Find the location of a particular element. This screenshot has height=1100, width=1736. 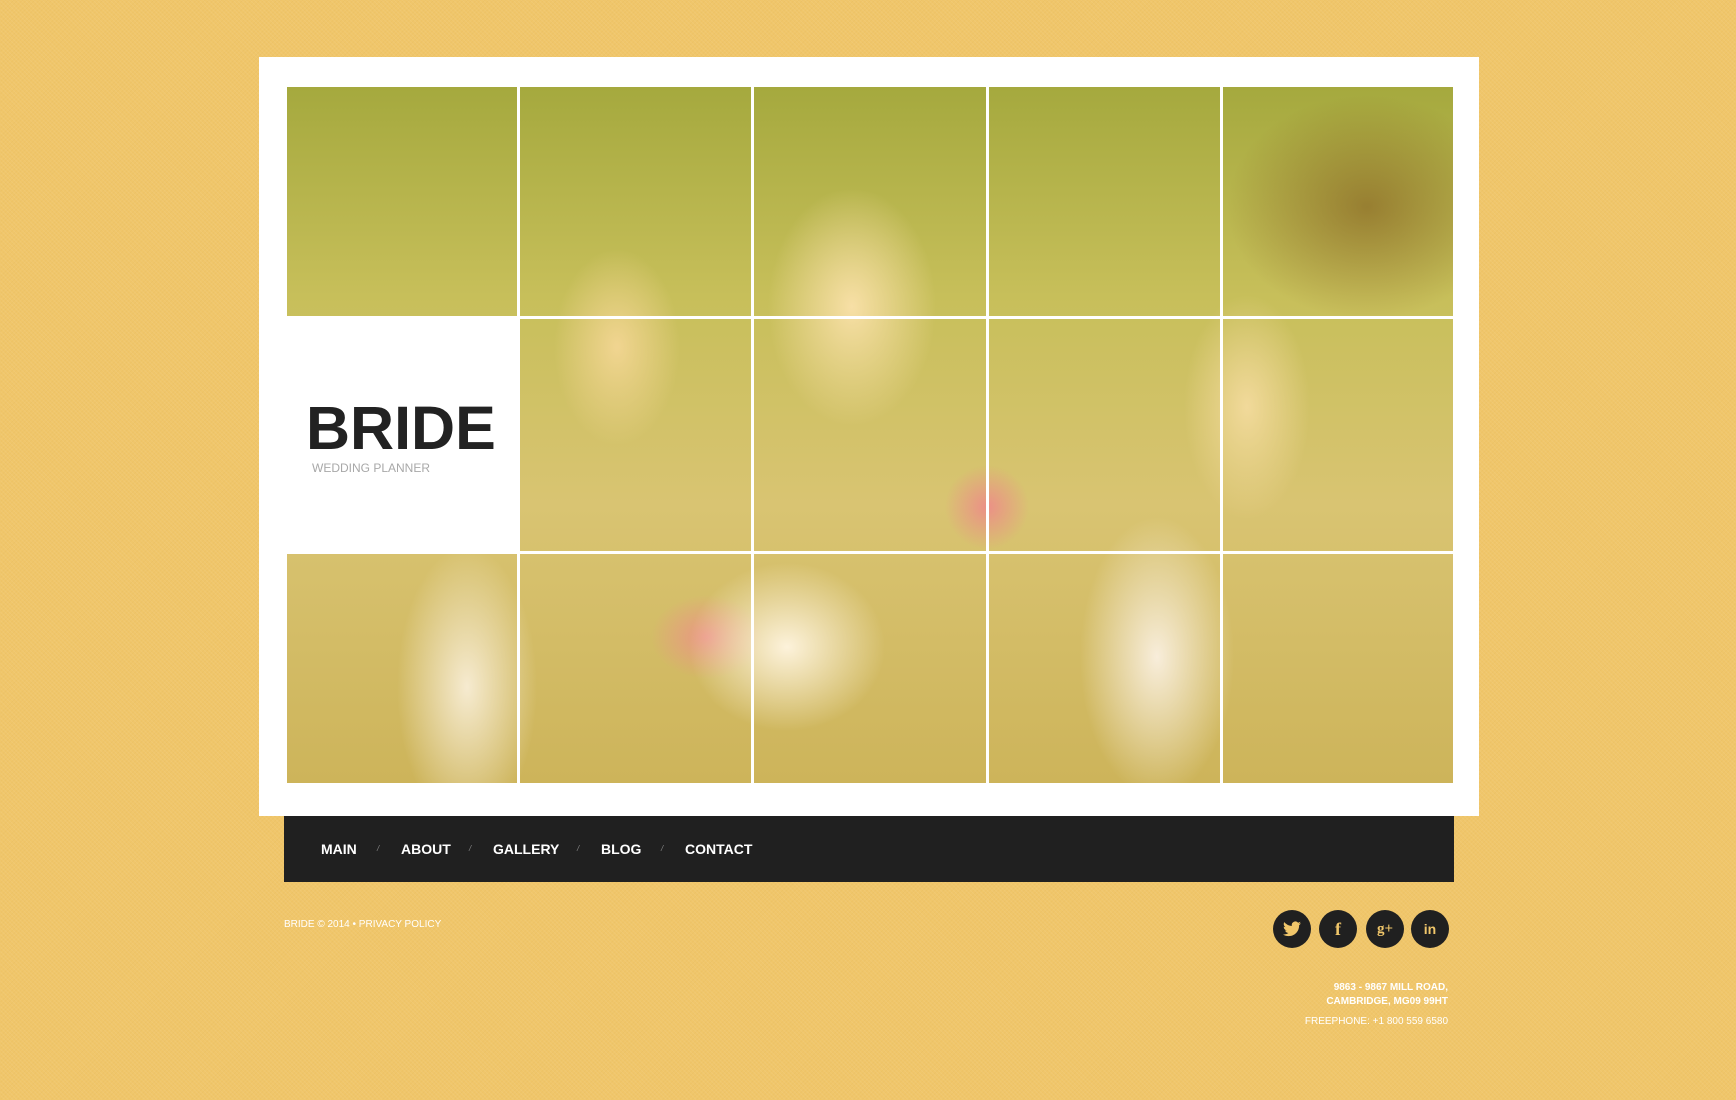

address-line-2: CAMBRIDGE, MG09 99HT is located at coordinates (1387, 1001).